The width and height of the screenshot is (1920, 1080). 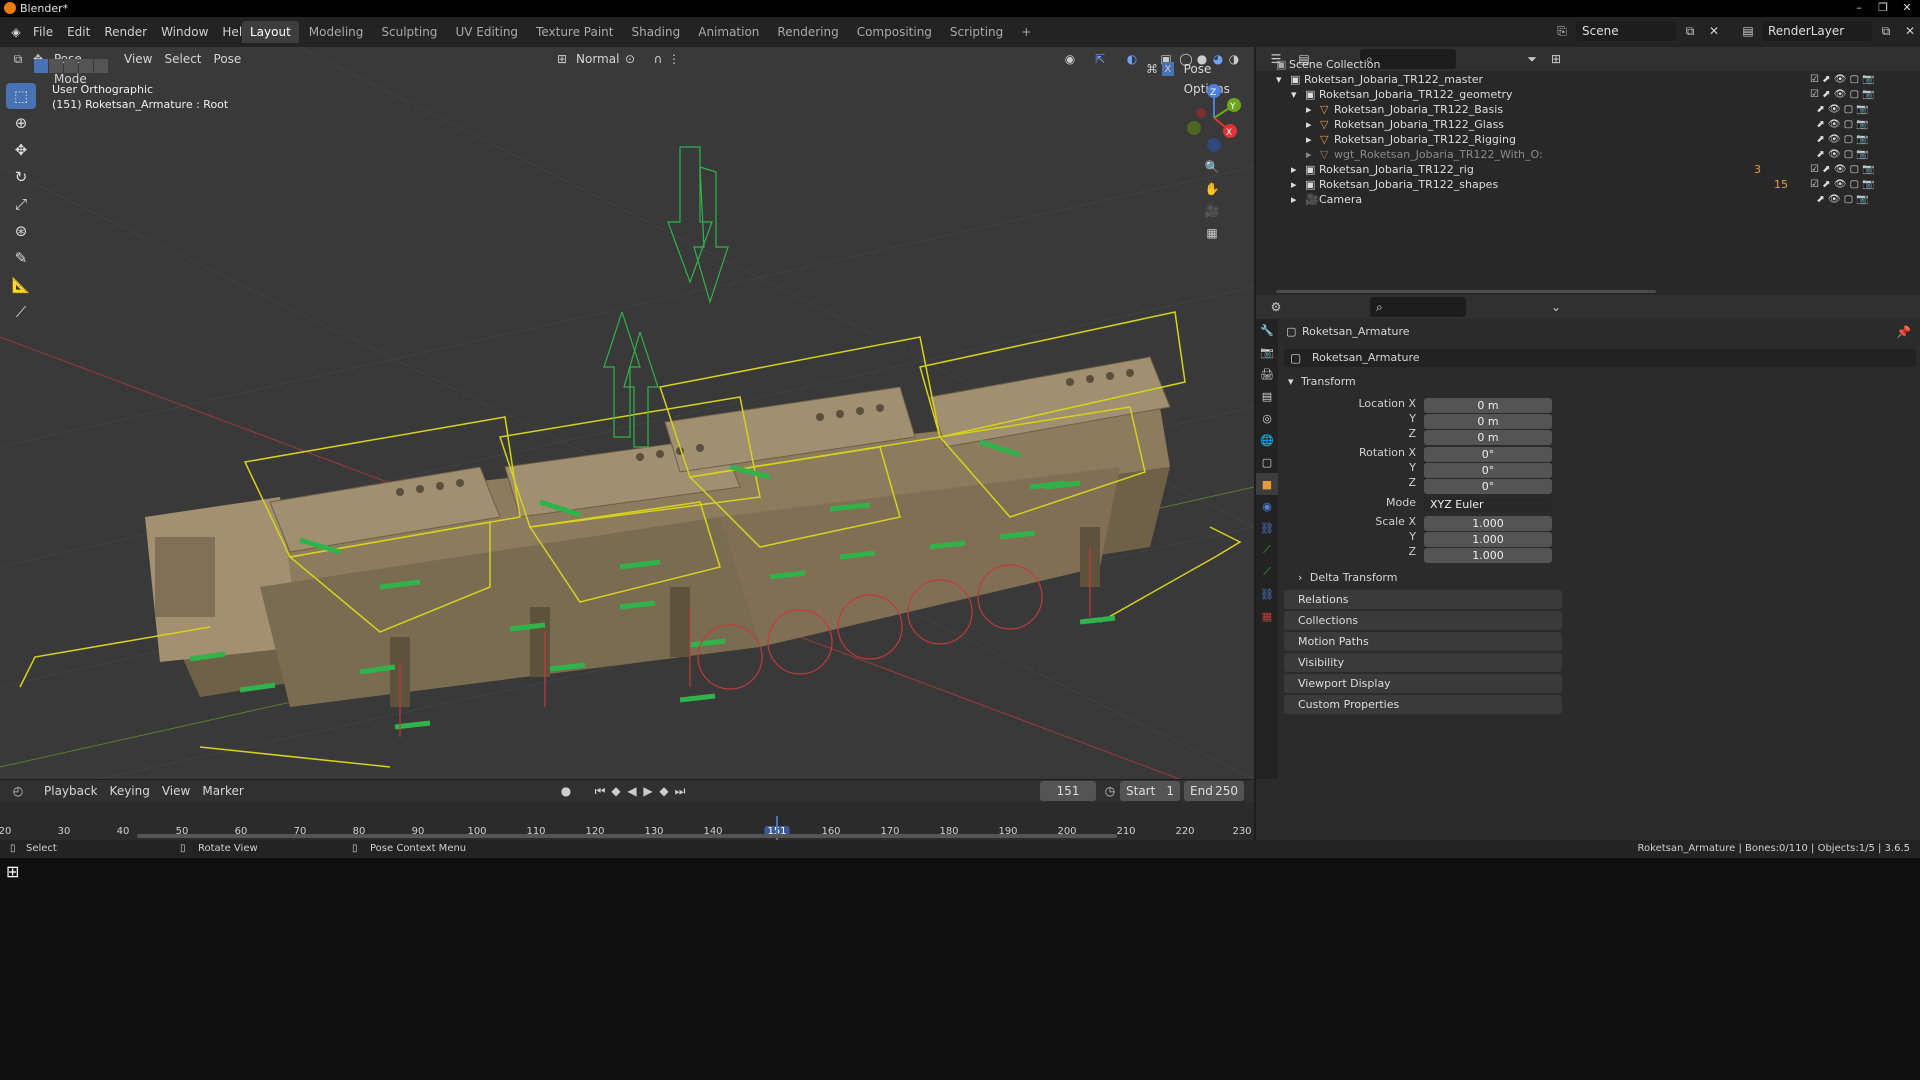 I want to click on properties-options-icon: ⌄, so click(x=1556, y=307).